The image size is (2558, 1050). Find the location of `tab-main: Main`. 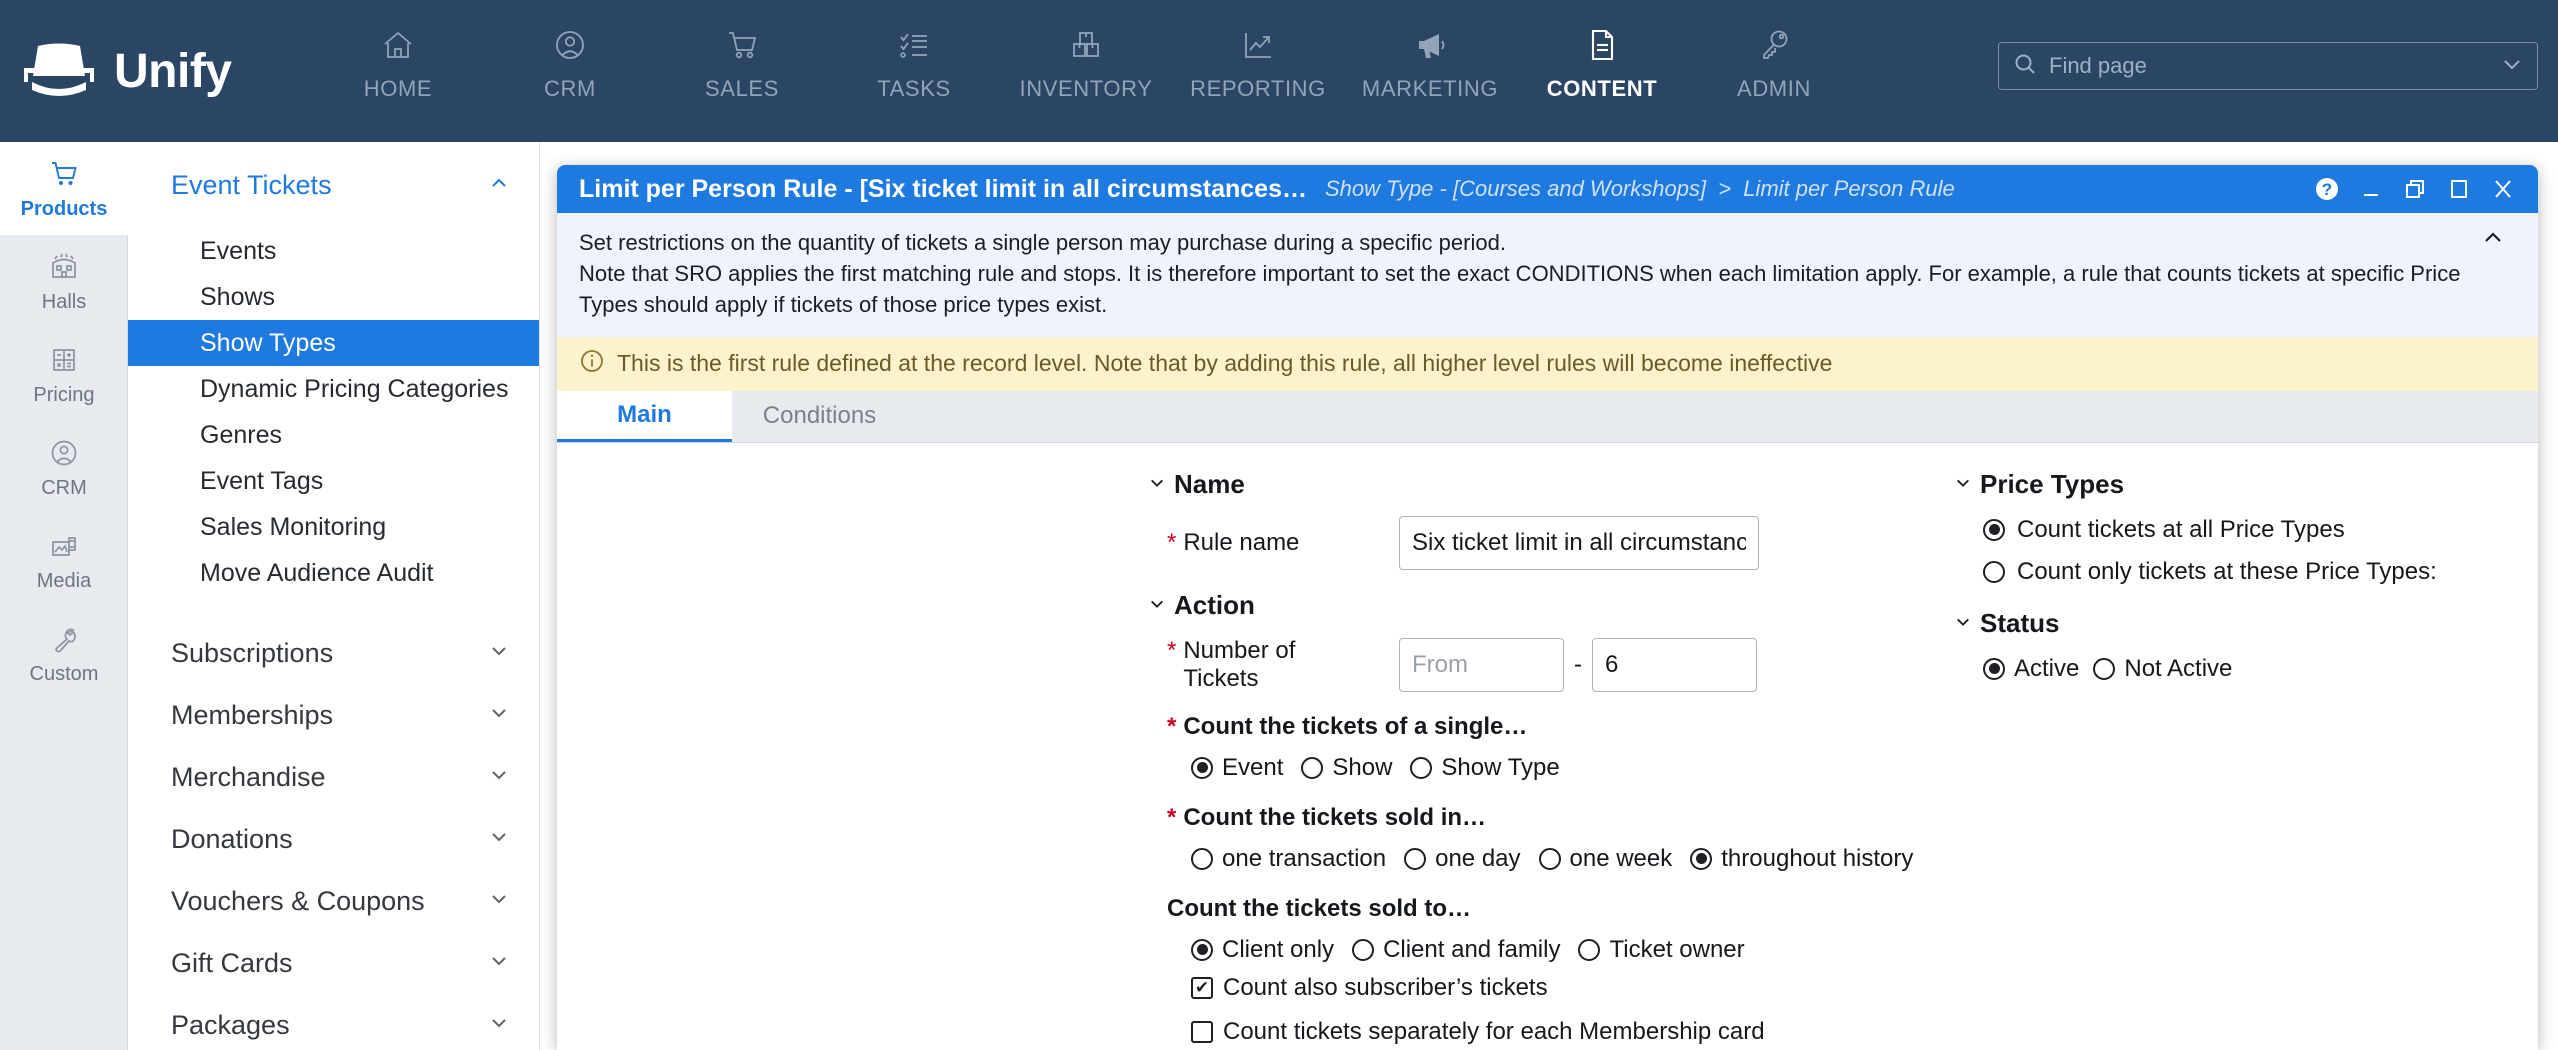

tab-main: Main is located at coordinates (644, 416).